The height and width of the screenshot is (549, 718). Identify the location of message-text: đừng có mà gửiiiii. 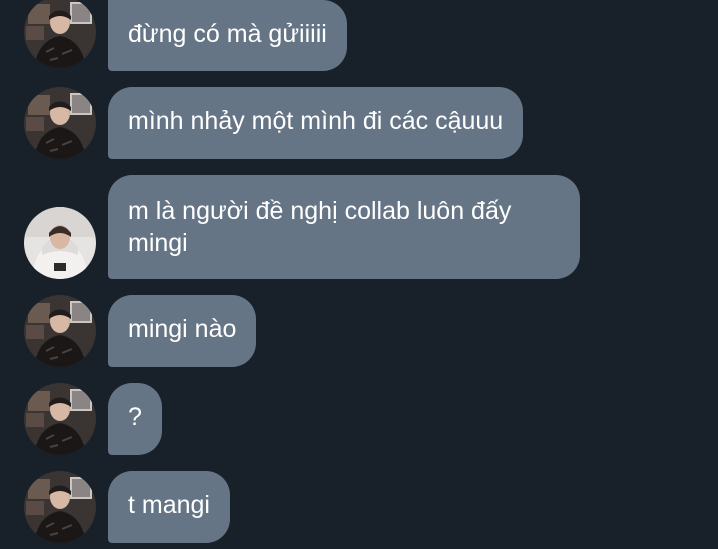
(227, 34).